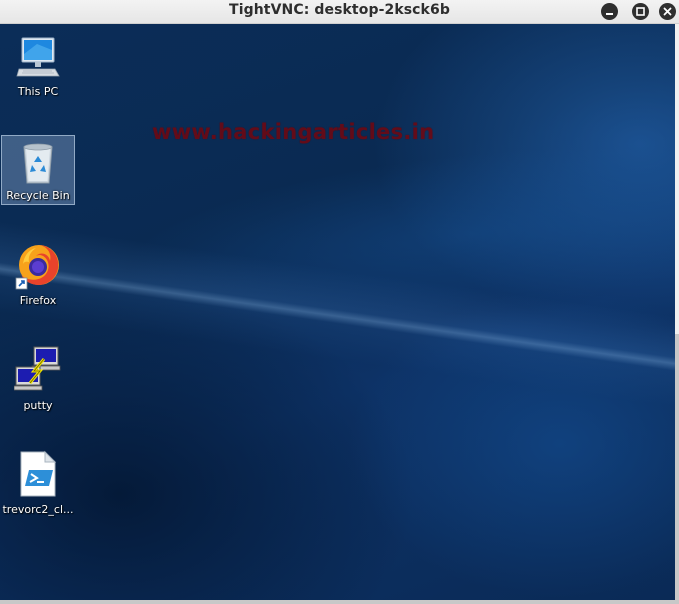 This screenshot has width=679, height=604. Describe the element at coordinates (38, 195) in the screenshot. I see `desktop-icon-label: Recycle Bin` at that location.